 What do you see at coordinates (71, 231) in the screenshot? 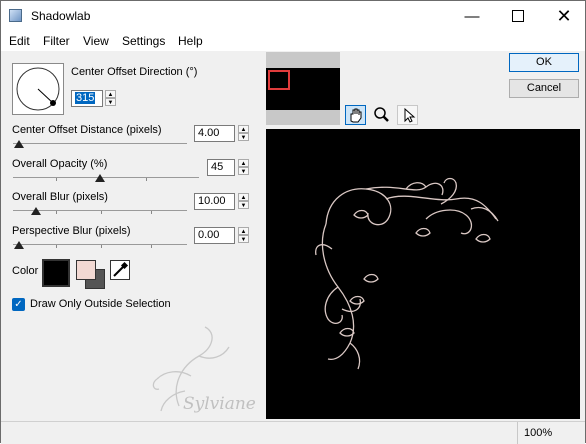
I see `perspective-blur-label: Perspective Blur (pixels)` at bounding box center [71, 231].